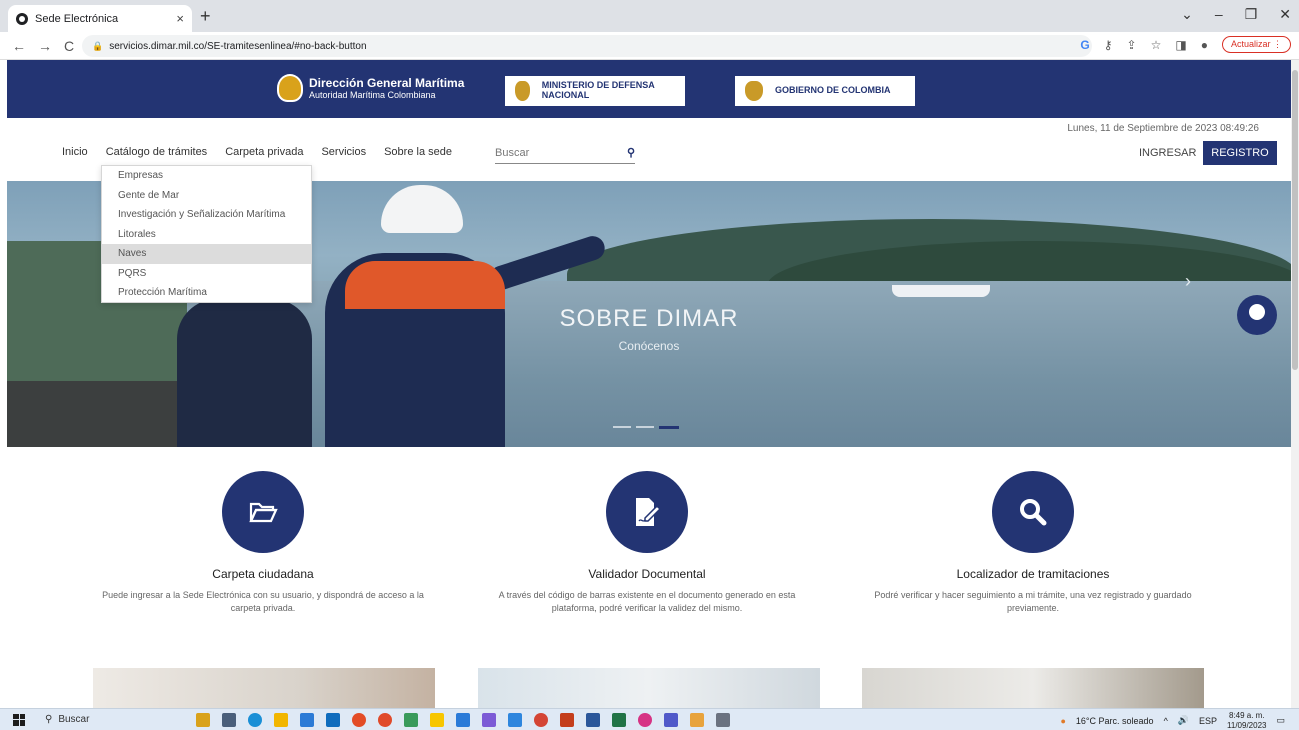 The width and height of the screenshot is (1299, 730). I want to click on restore-button: ❐, so click(1251, 14).